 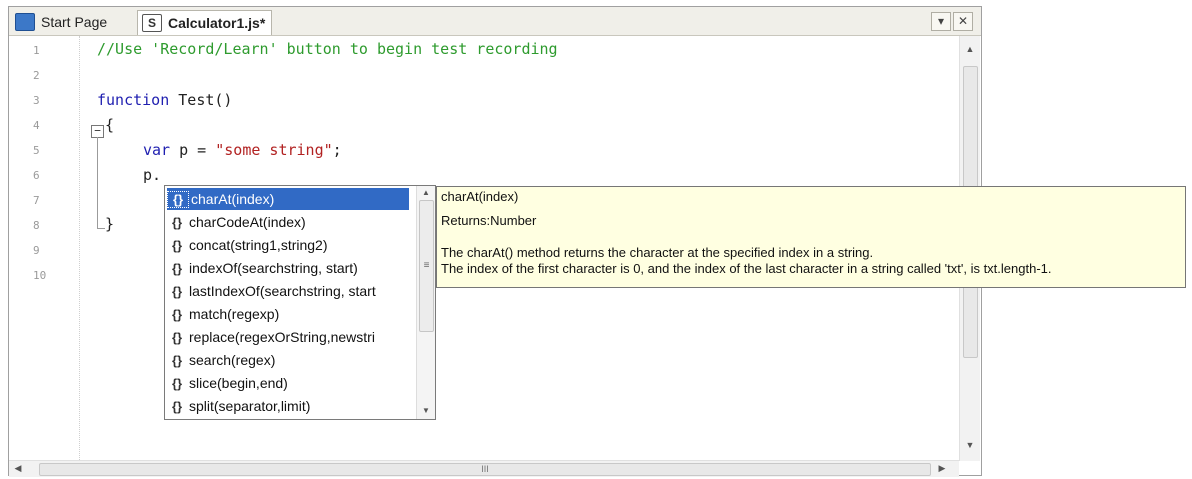 What do you see at coordinates (36, 200) in the screenshot?
I see `line-number: 7` at bounding box center [36, 200].